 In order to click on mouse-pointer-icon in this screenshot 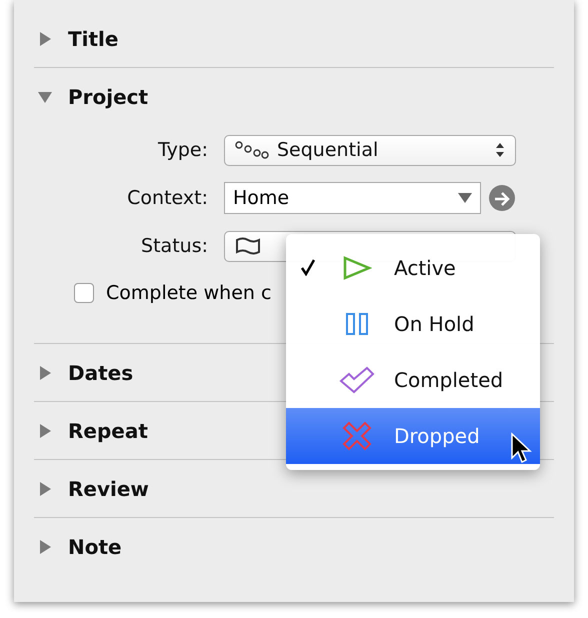, I will do `click(521, 449)`.